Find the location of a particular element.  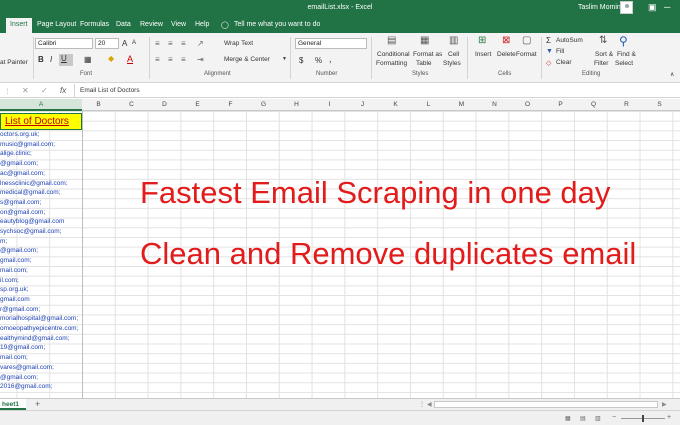

merge-center-button: Merge & Center is located at coordinates (247, 59).